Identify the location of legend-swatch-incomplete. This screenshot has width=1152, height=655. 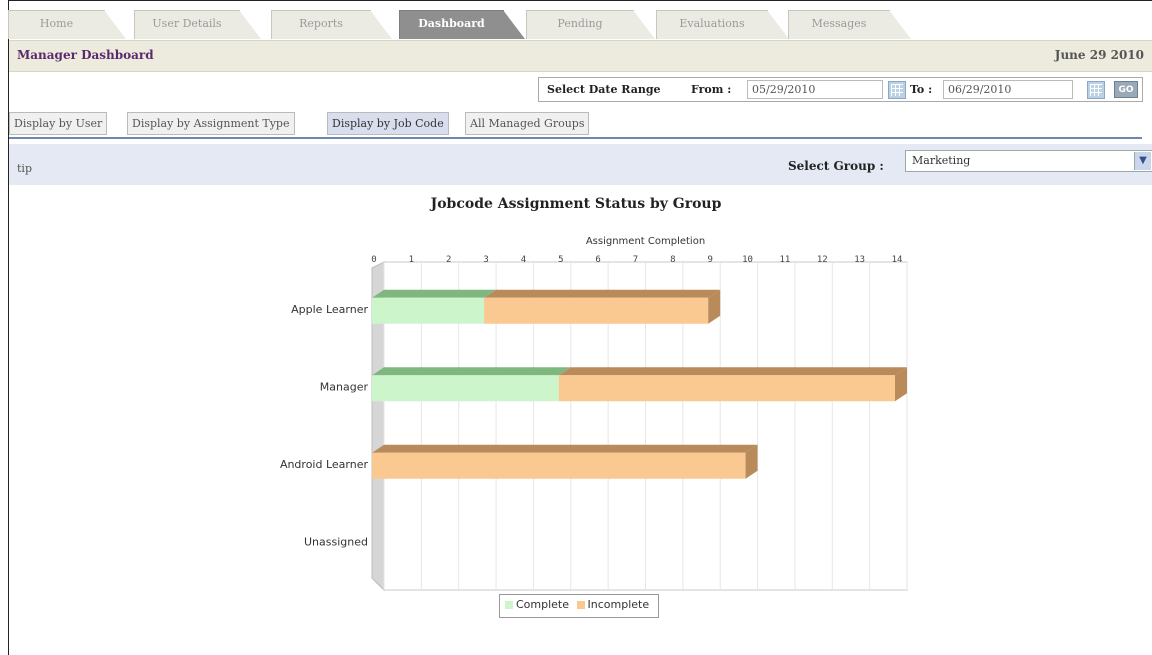
(580, 605).